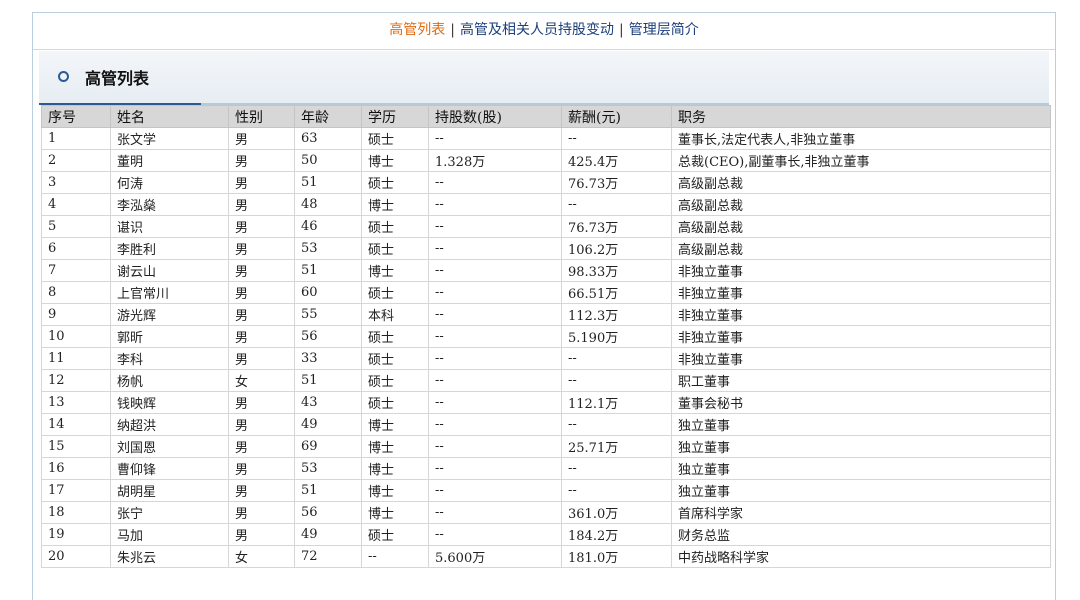  What do you see at coordinates (616, 402) in the screenshot?
I see `cell-salary: 112.1万` at bounding box center [616, 402].